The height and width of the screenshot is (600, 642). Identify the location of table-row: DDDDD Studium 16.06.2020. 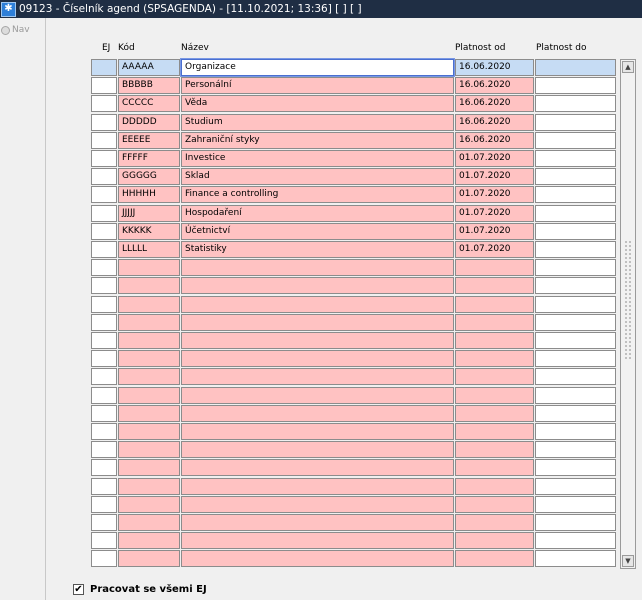
(354, 123).